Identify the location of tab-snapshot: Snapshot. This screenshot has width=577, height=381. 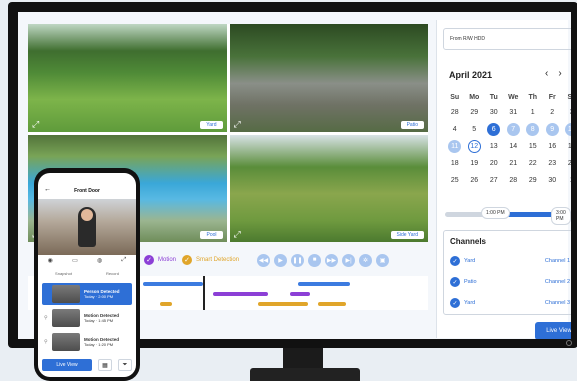
(63, 276).